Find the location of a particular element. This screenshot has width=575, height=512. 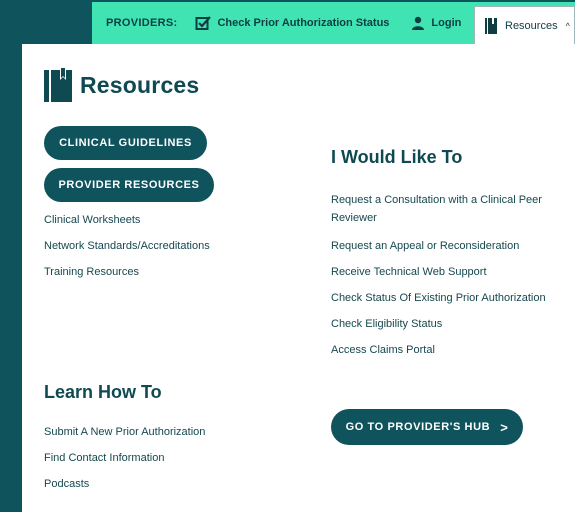

go-to-providers-hub-button: GO TO PROVIDER'S HUB > is located at coordinates (427, 427).